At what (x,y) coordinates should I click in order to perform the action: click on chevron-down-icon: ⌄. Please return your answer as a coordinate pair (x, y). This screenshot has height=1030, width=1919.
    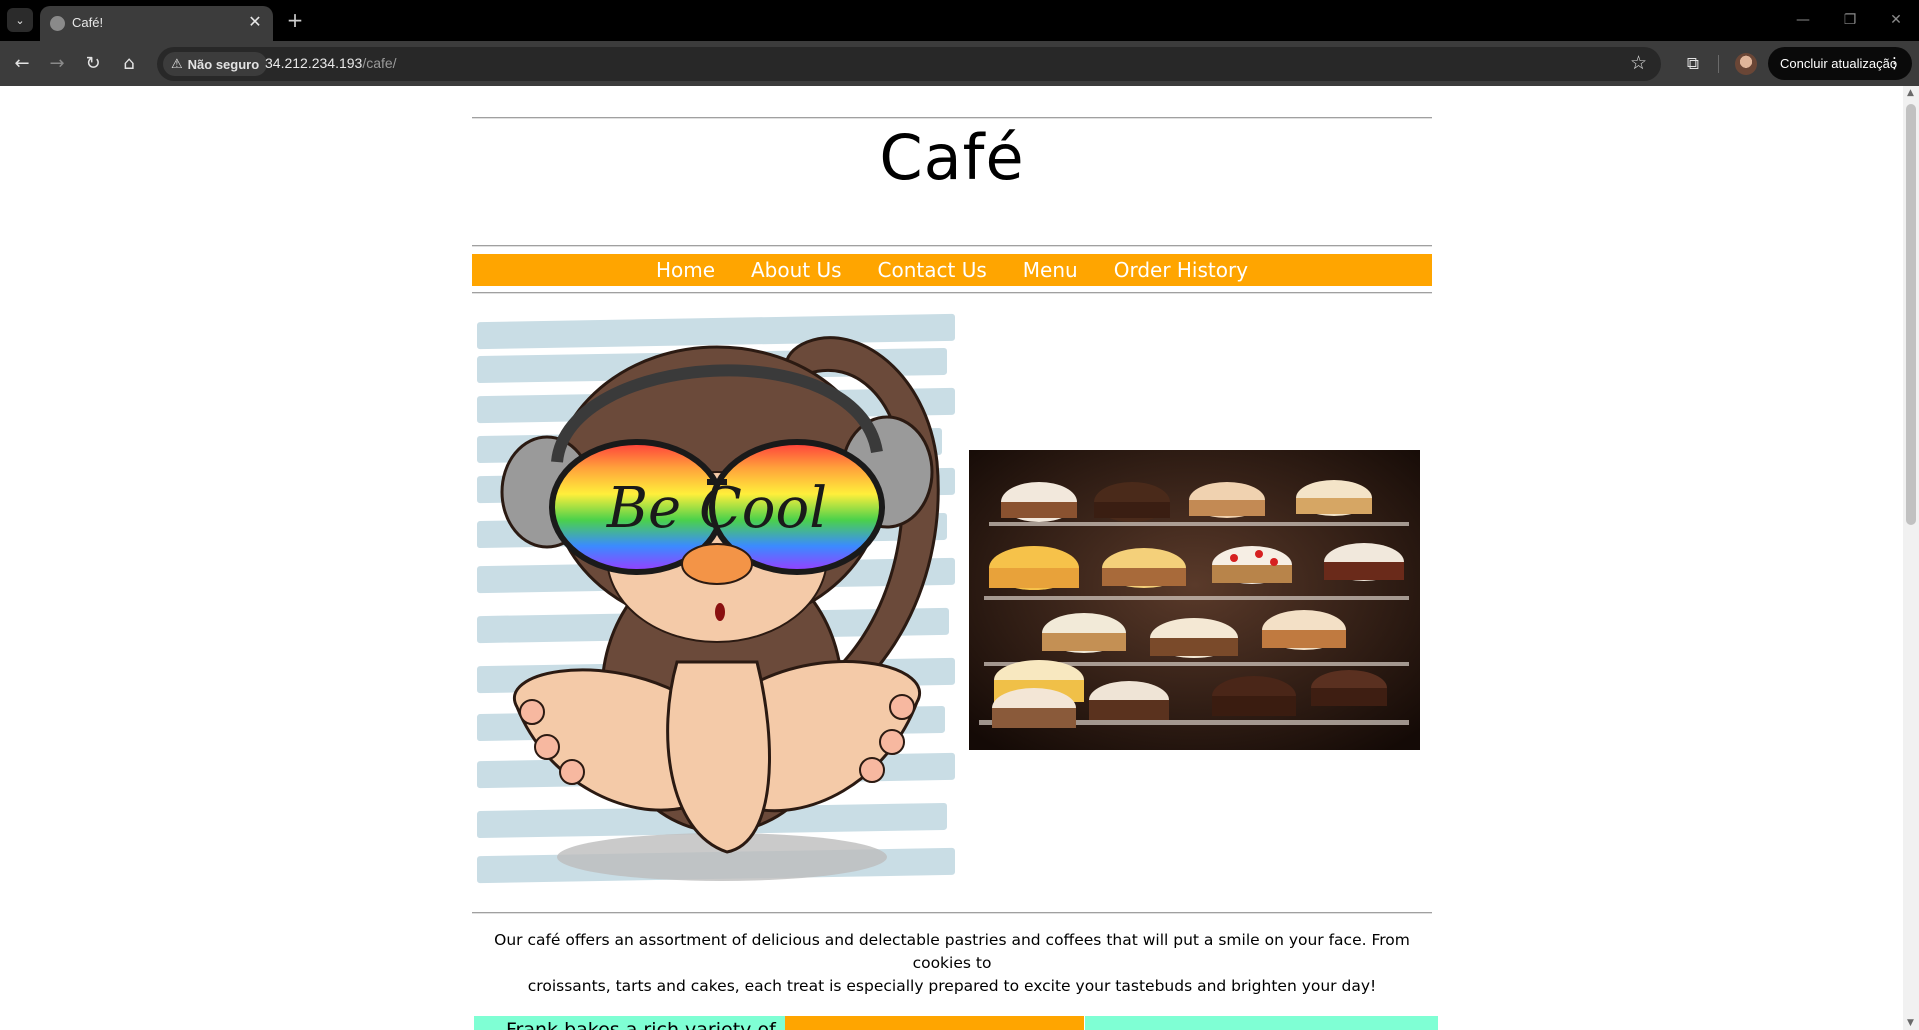
    Looking at the image, I should click on (20, 20).